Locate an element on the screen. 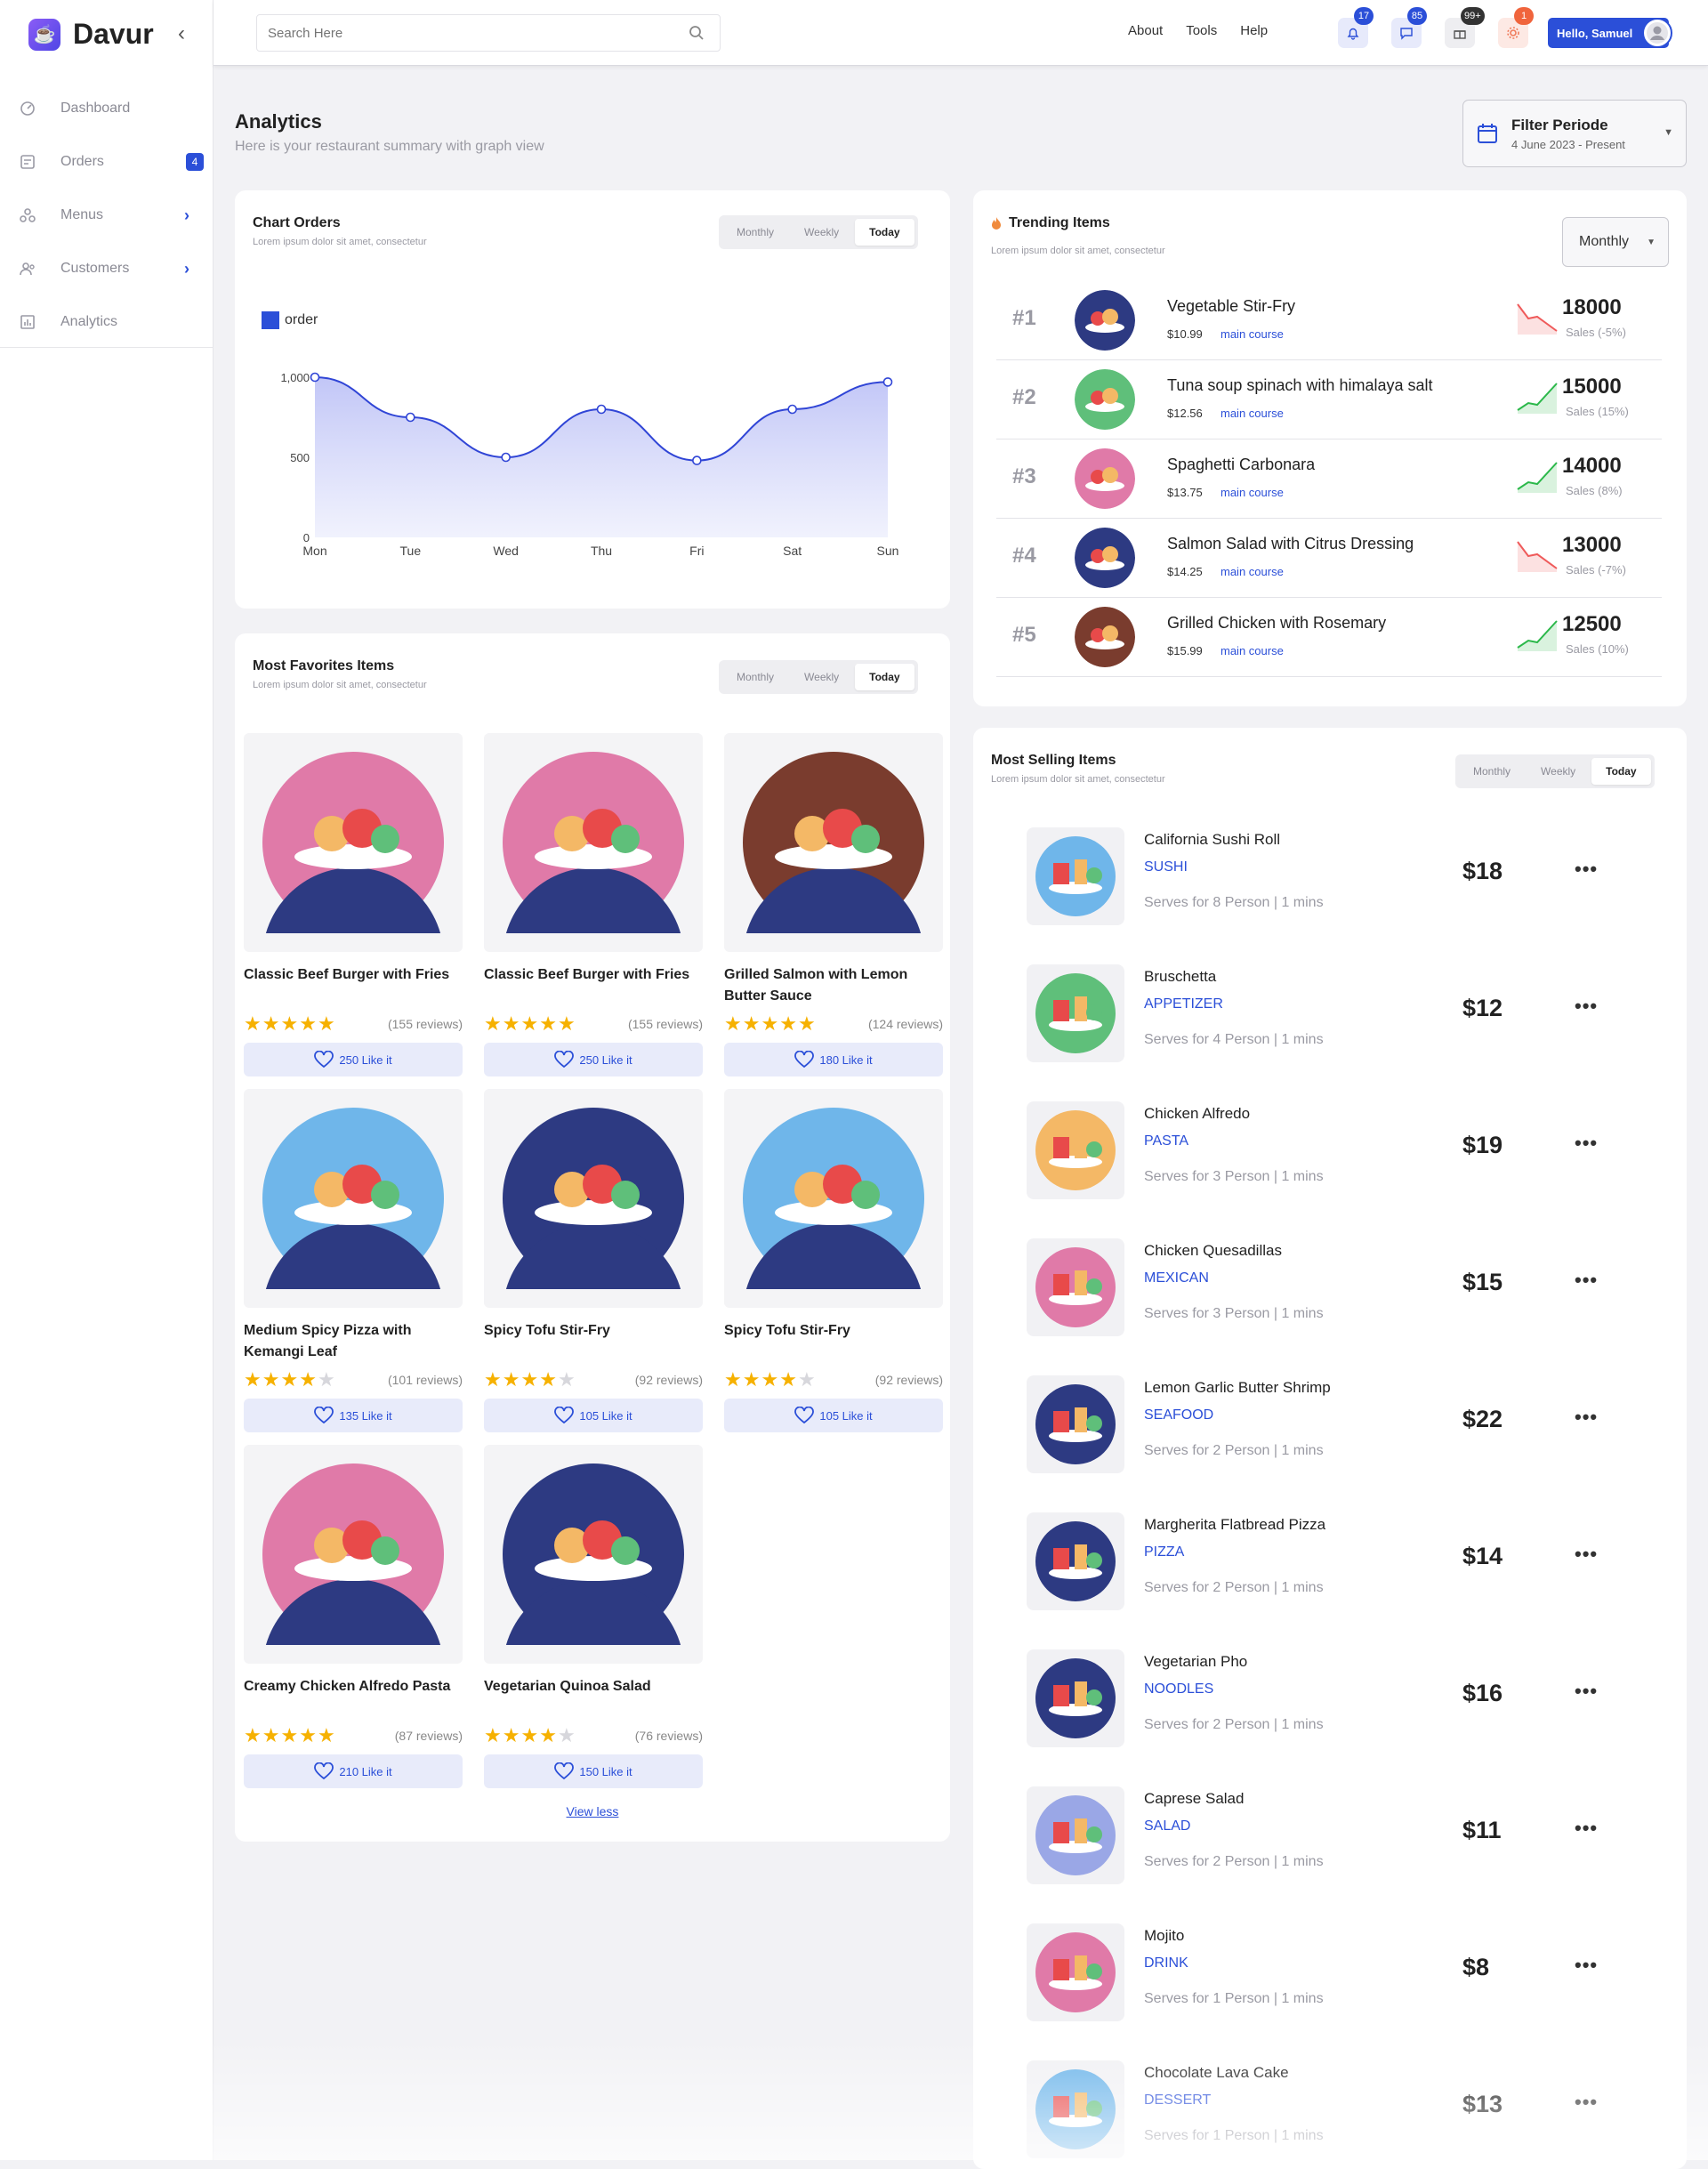 The height and width of the screenshot is (2169, 1708). like-count: 135 Like it is located at coordinates (365, 1416).